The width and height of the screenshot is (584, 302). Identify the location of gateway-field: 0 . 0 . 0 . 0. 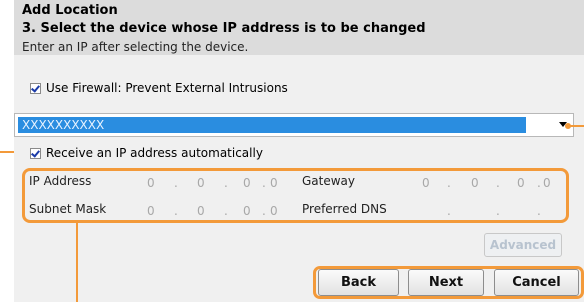
(485, 183).